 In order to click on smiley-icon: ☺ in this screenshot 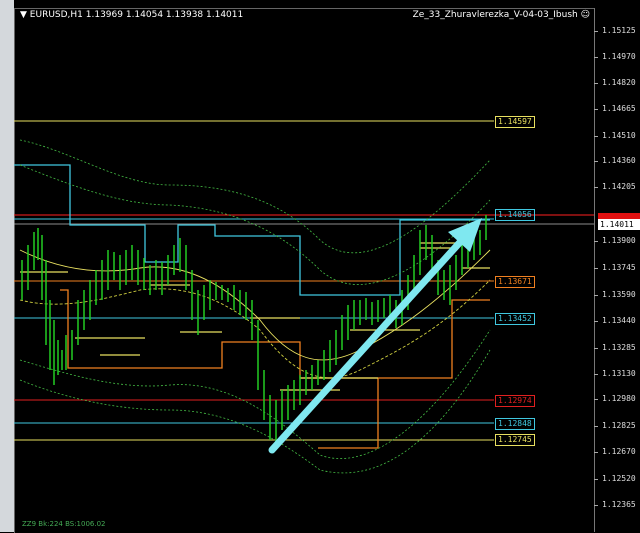, I will do `click(585, 15)`.